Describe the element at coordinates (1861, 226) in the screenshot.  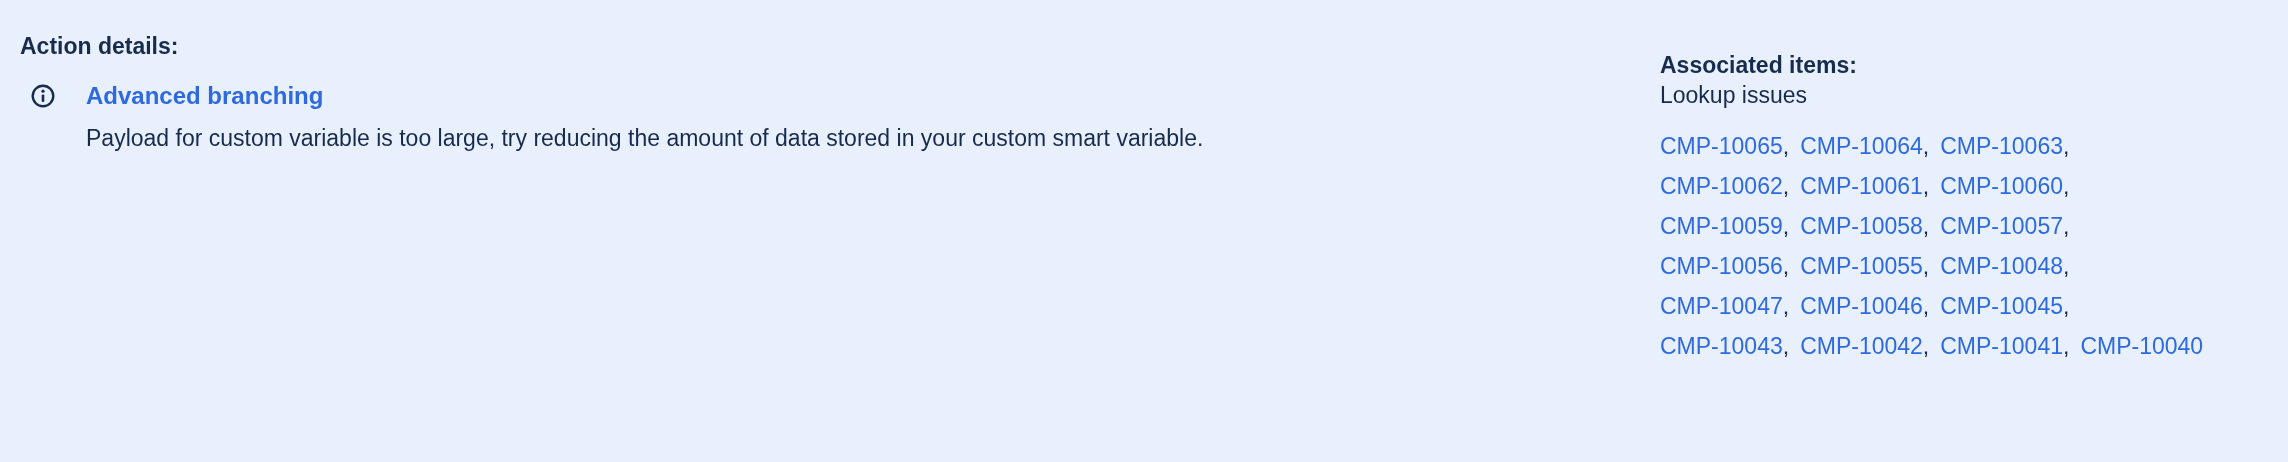
I see `issue-link: CMP-10058` at that location.